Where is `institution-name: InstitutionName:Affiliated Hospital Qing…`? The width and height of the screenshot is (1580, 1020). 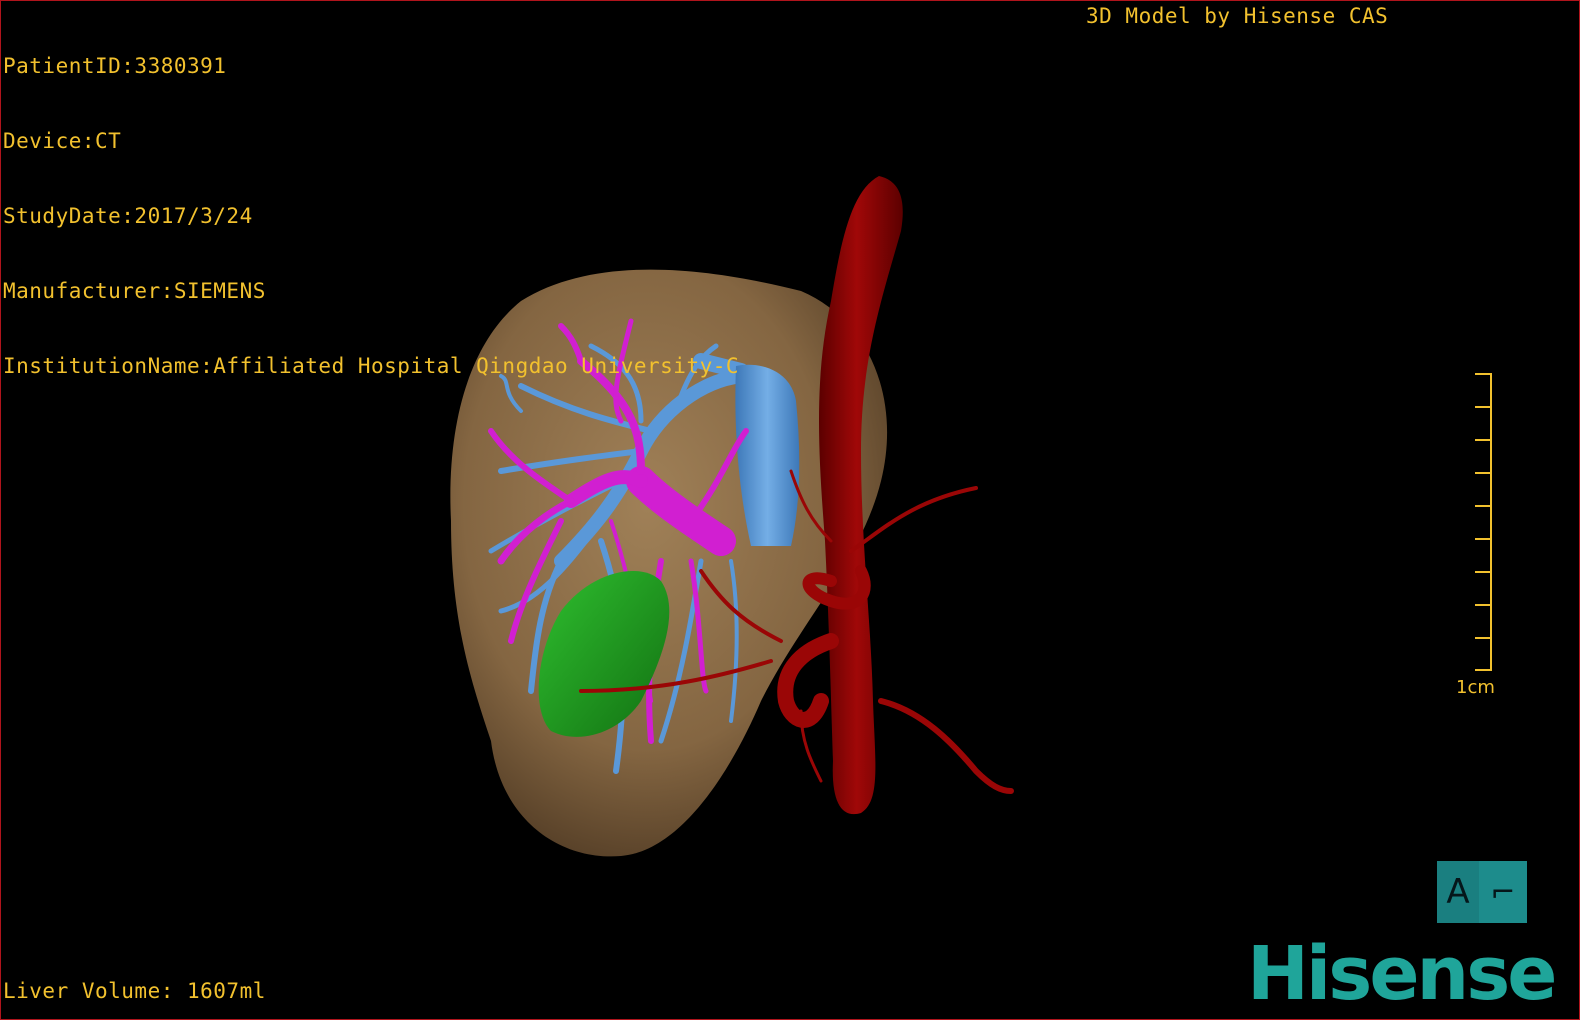
institution-name: InstitutionName:Affiliated Hospital Qing… is located at coordinates (371, 366).